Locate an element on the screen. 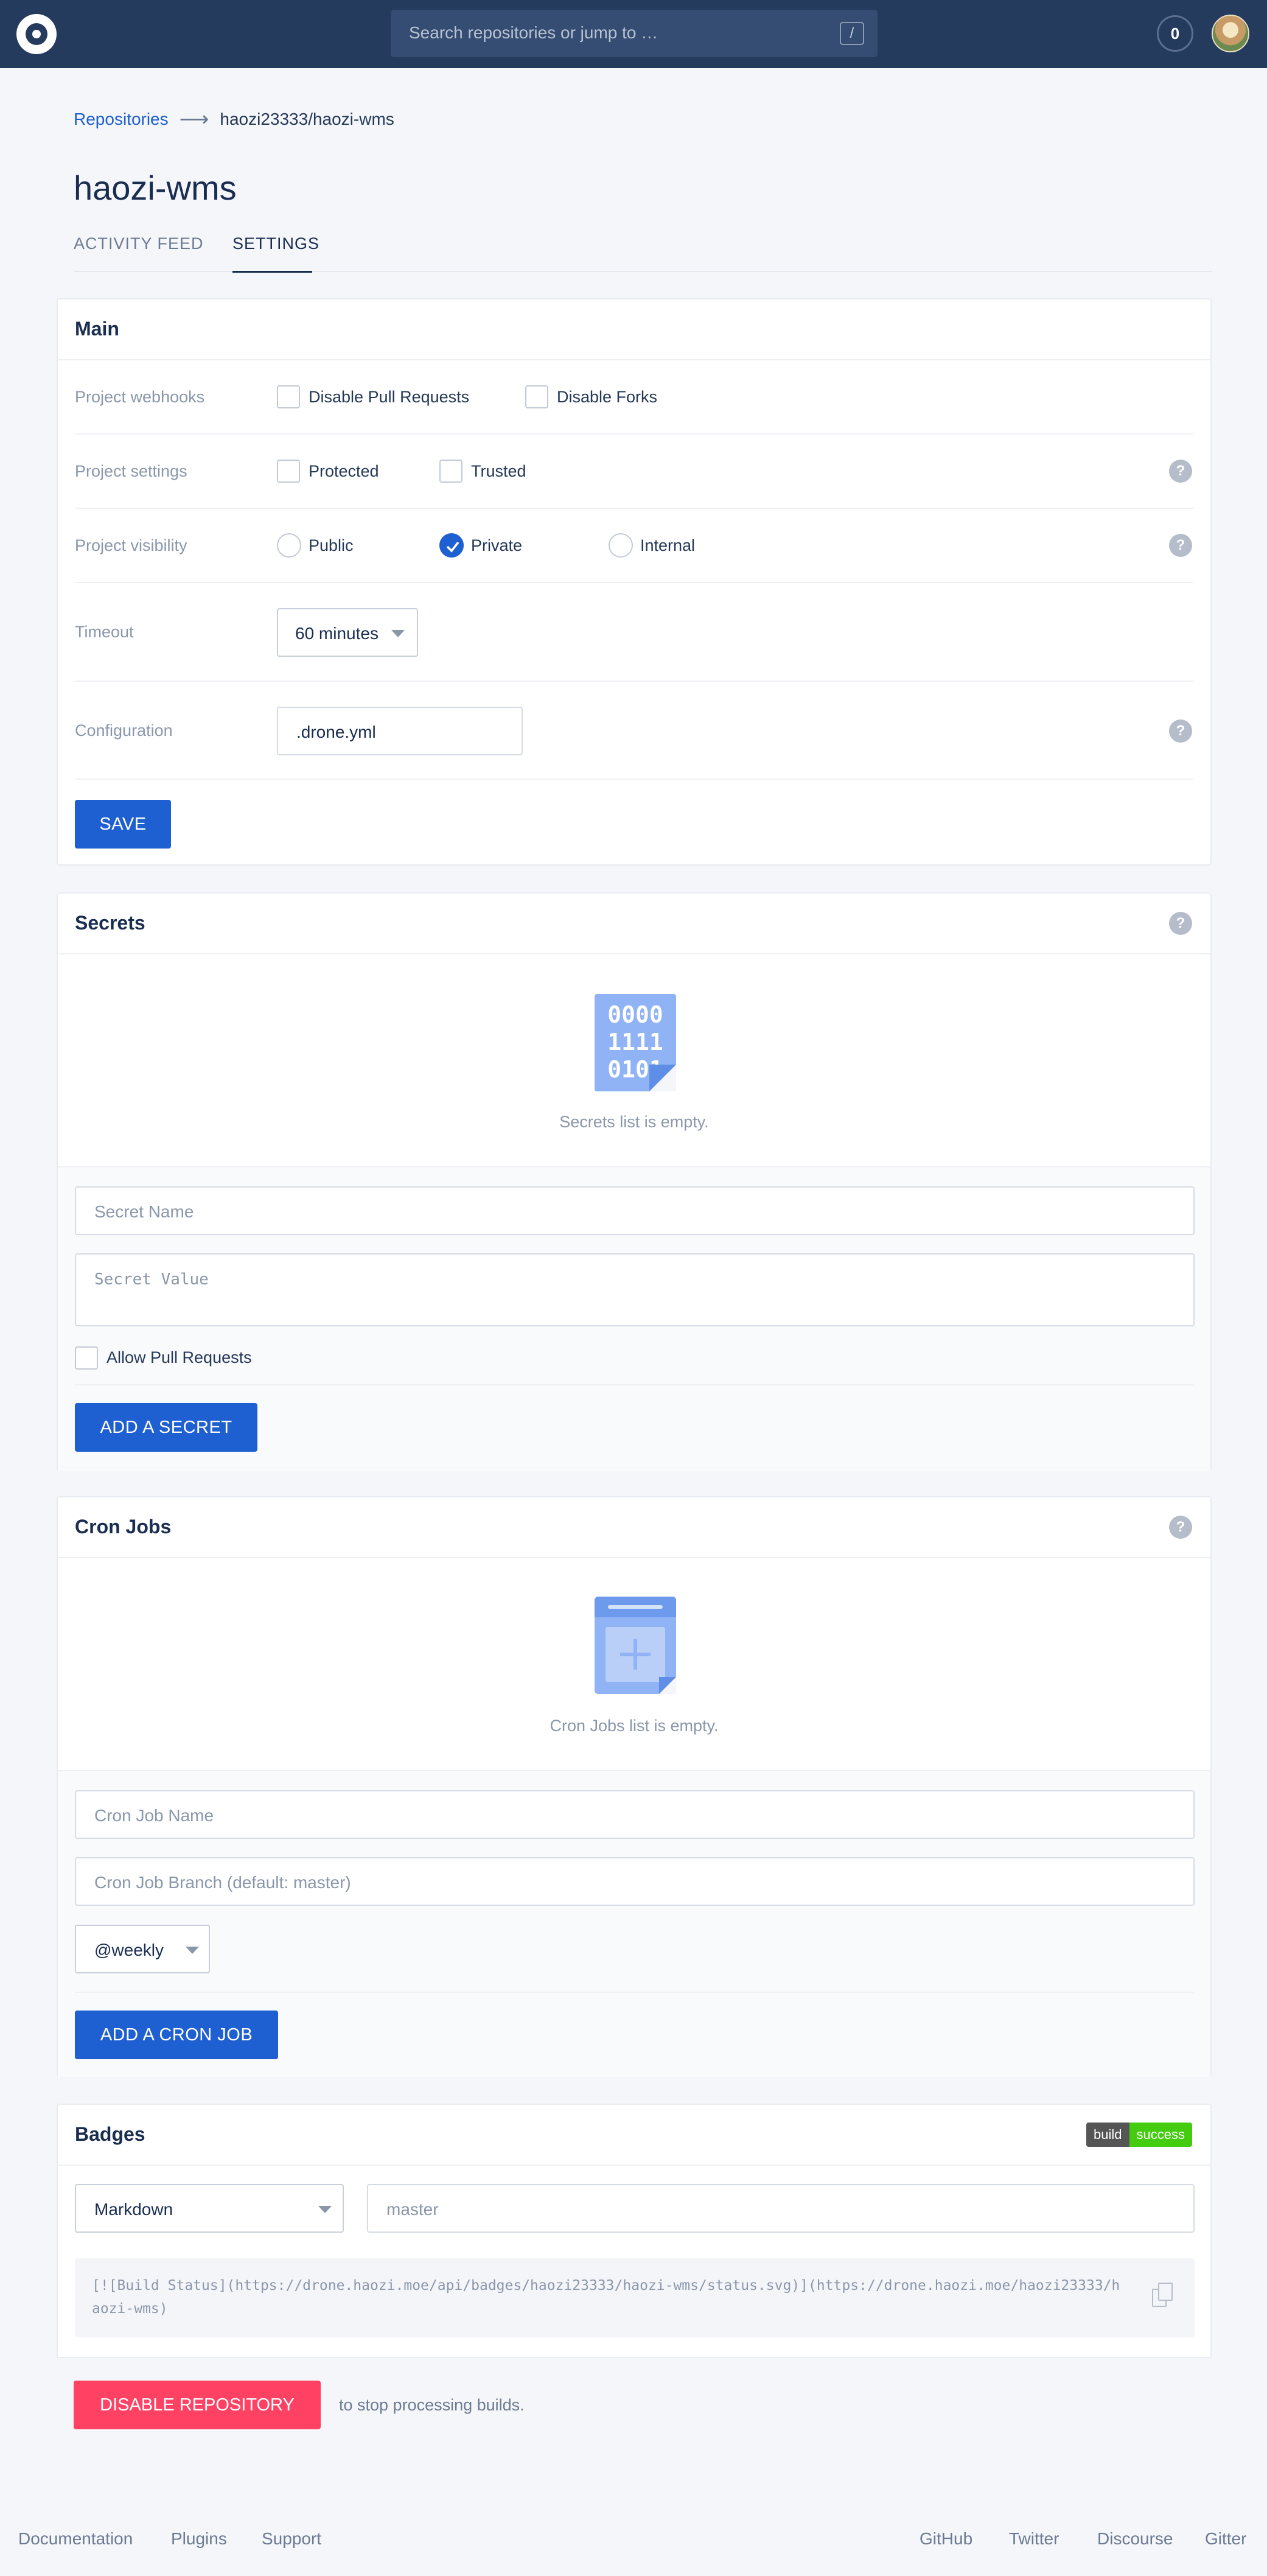 The image size is (1267, 2576). visibility-private-radio is located at coordinates (451, 545).